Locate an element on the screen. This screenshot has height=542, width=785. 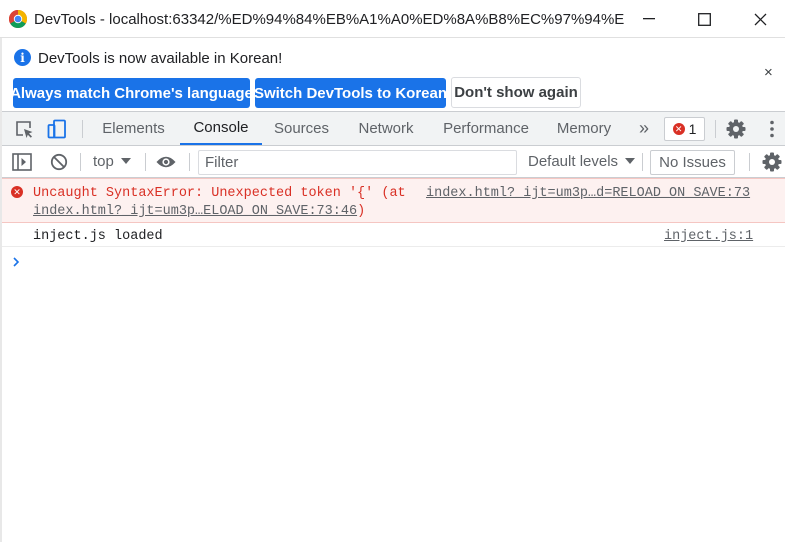
live-expression-button is located at coordinates (166, 162).